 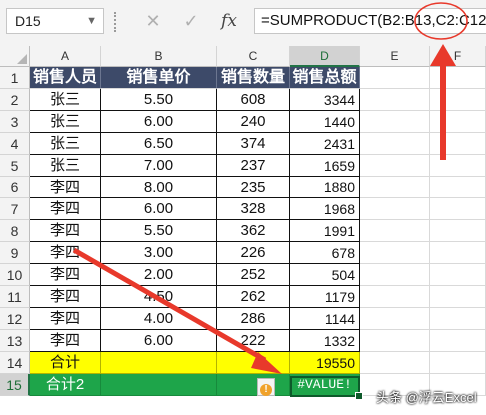 What do you see at coordinates (266, 387) in the screenshot?
I see `error-warning-button: !` at bounding box center [266, 387].